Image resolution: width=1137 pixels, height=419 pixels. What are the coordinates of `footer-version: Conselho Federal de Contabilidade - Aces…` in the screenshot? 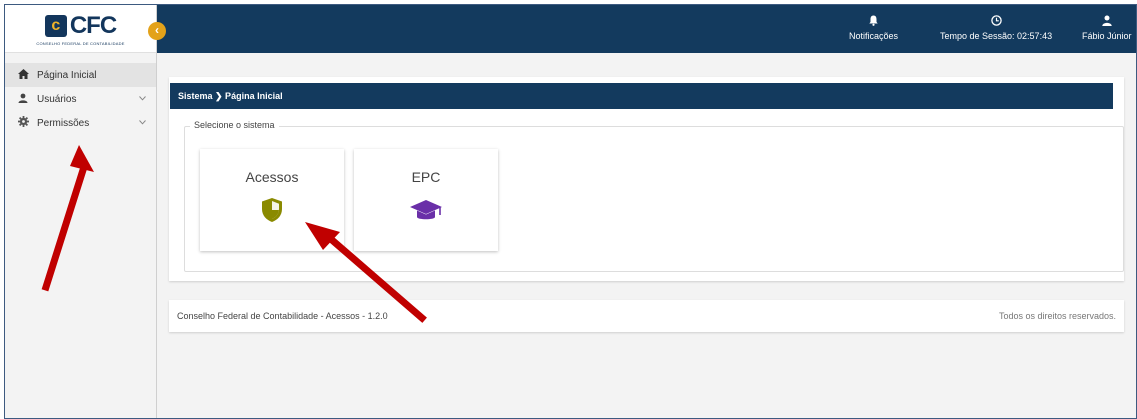 It's located at (282, 316).